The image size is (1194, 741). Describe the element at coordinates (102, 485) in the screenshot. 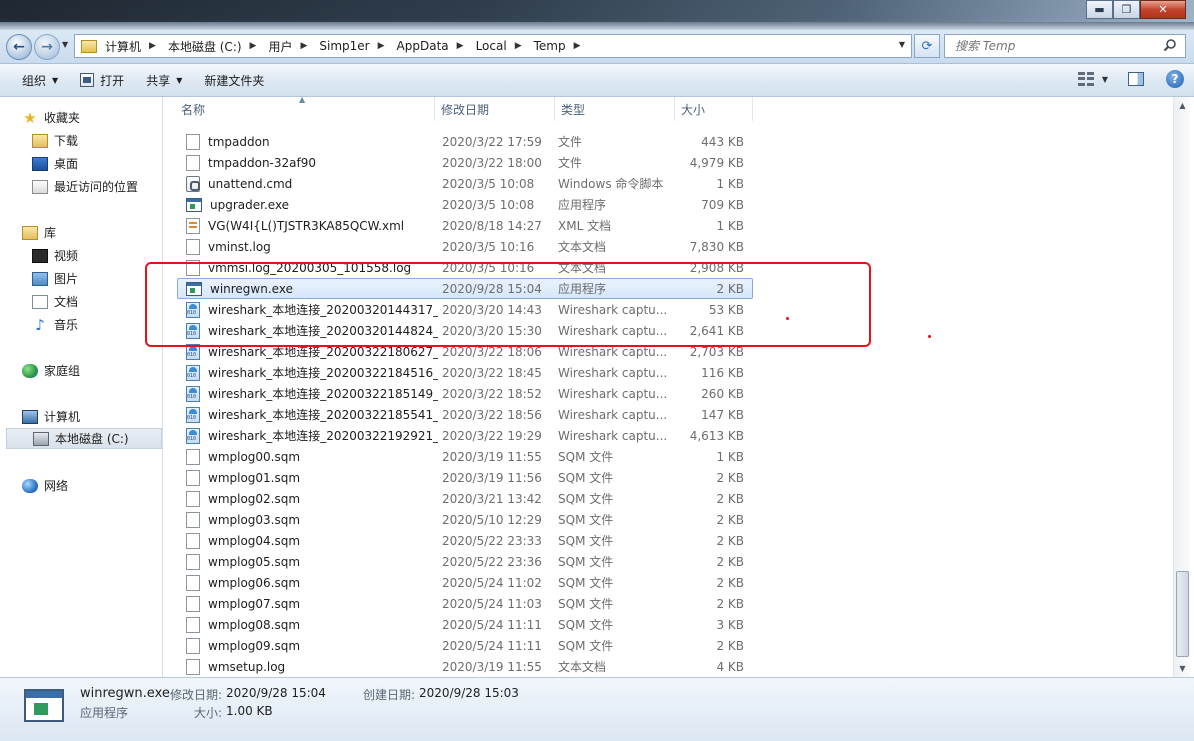

I see `sidebar-item-network: 网络` at that location.